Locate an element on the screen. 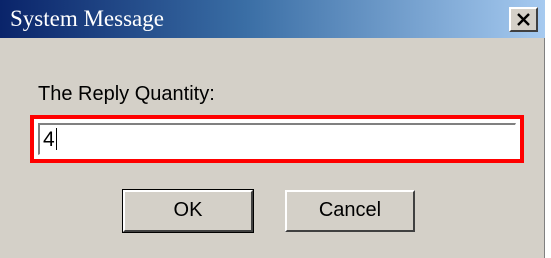 The width and height of the screenshot is (551, 258). reply-quantity-input: 4 is located at coordinates (277, 139).